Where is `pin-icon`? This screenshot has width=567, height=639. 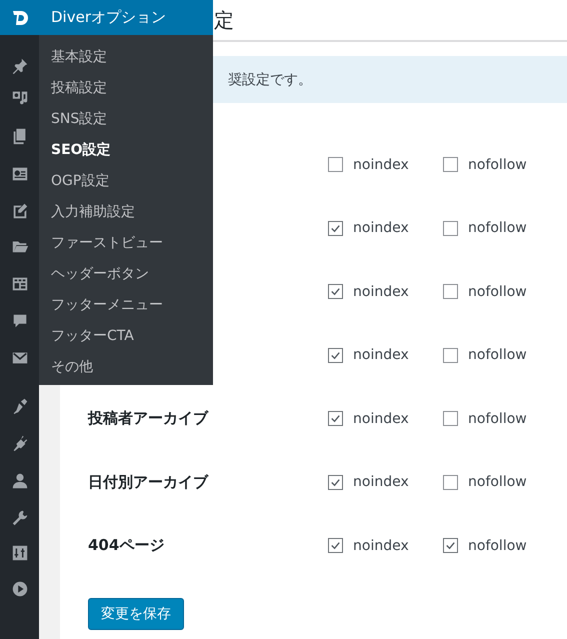
pin-icon is located at coordinates (19, 66).